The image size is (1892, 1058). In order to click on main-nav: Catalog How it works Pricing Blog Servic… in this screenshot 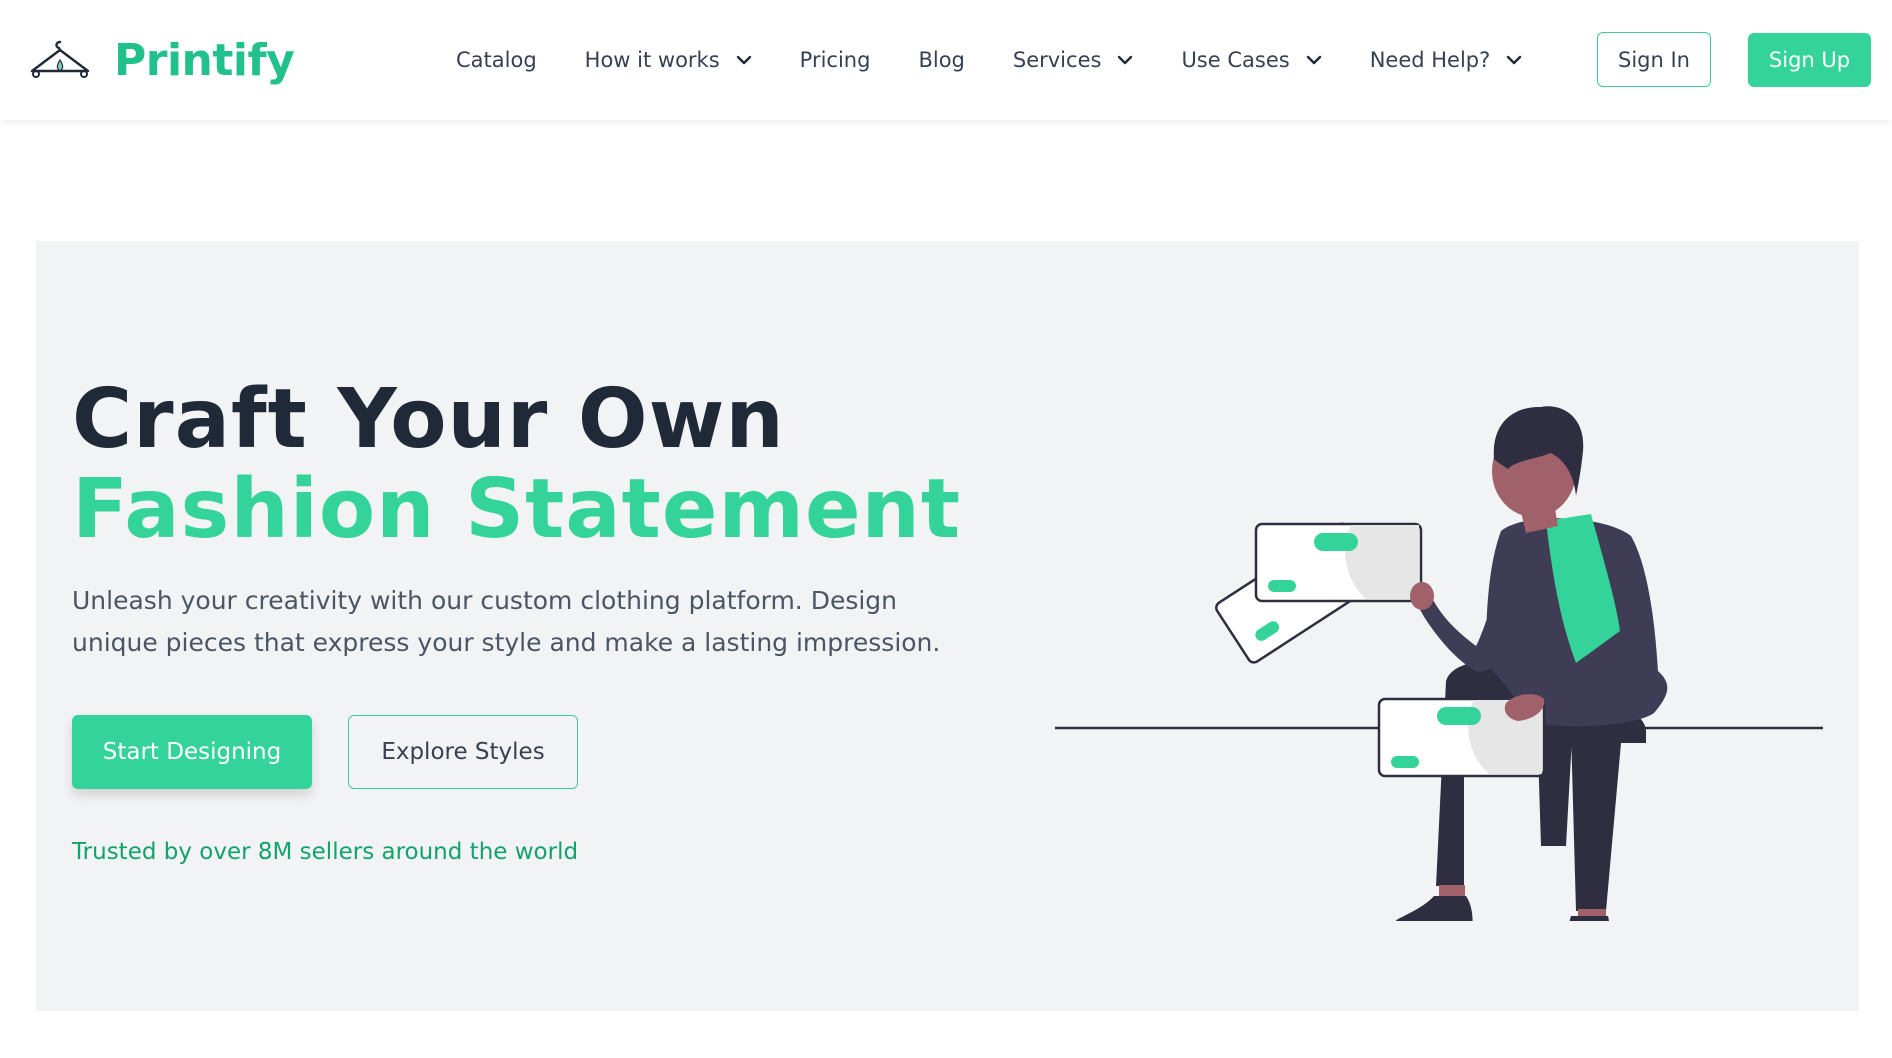, I will do `click(1013, 60)`.